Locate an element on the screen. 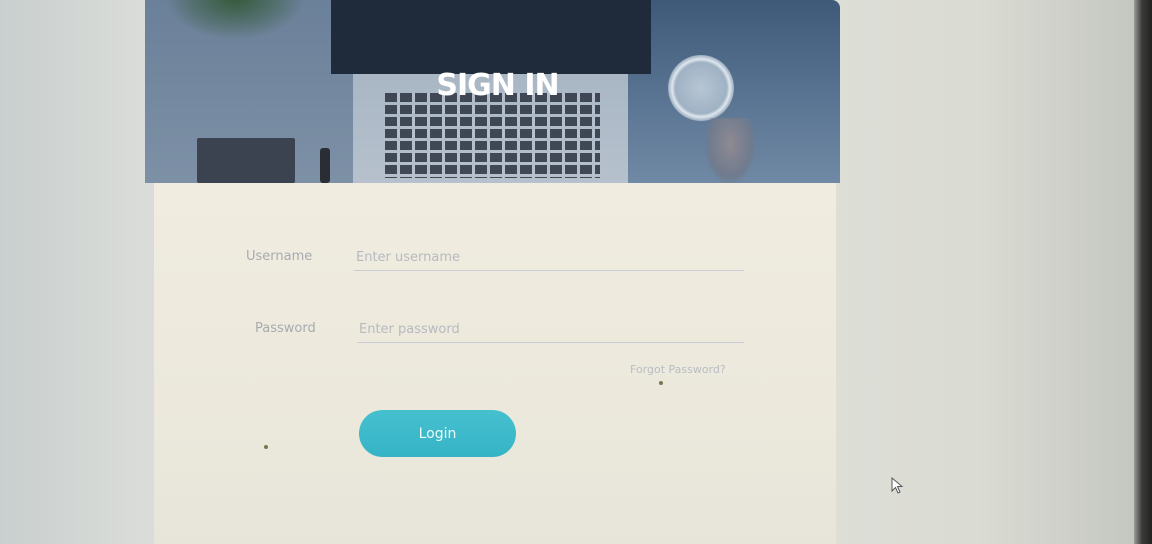 This screenshot has width=1152, height=544. password-input is located at coordinates (550, 327).